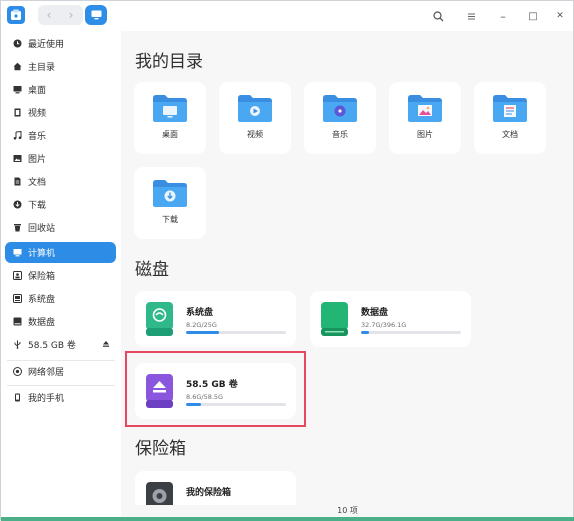 The image size is (574, 521). What do you see at coordinates (37, 160) in the screenshot?
I see `sidebar-item-label: 图片` at bounding box center [37, 160].